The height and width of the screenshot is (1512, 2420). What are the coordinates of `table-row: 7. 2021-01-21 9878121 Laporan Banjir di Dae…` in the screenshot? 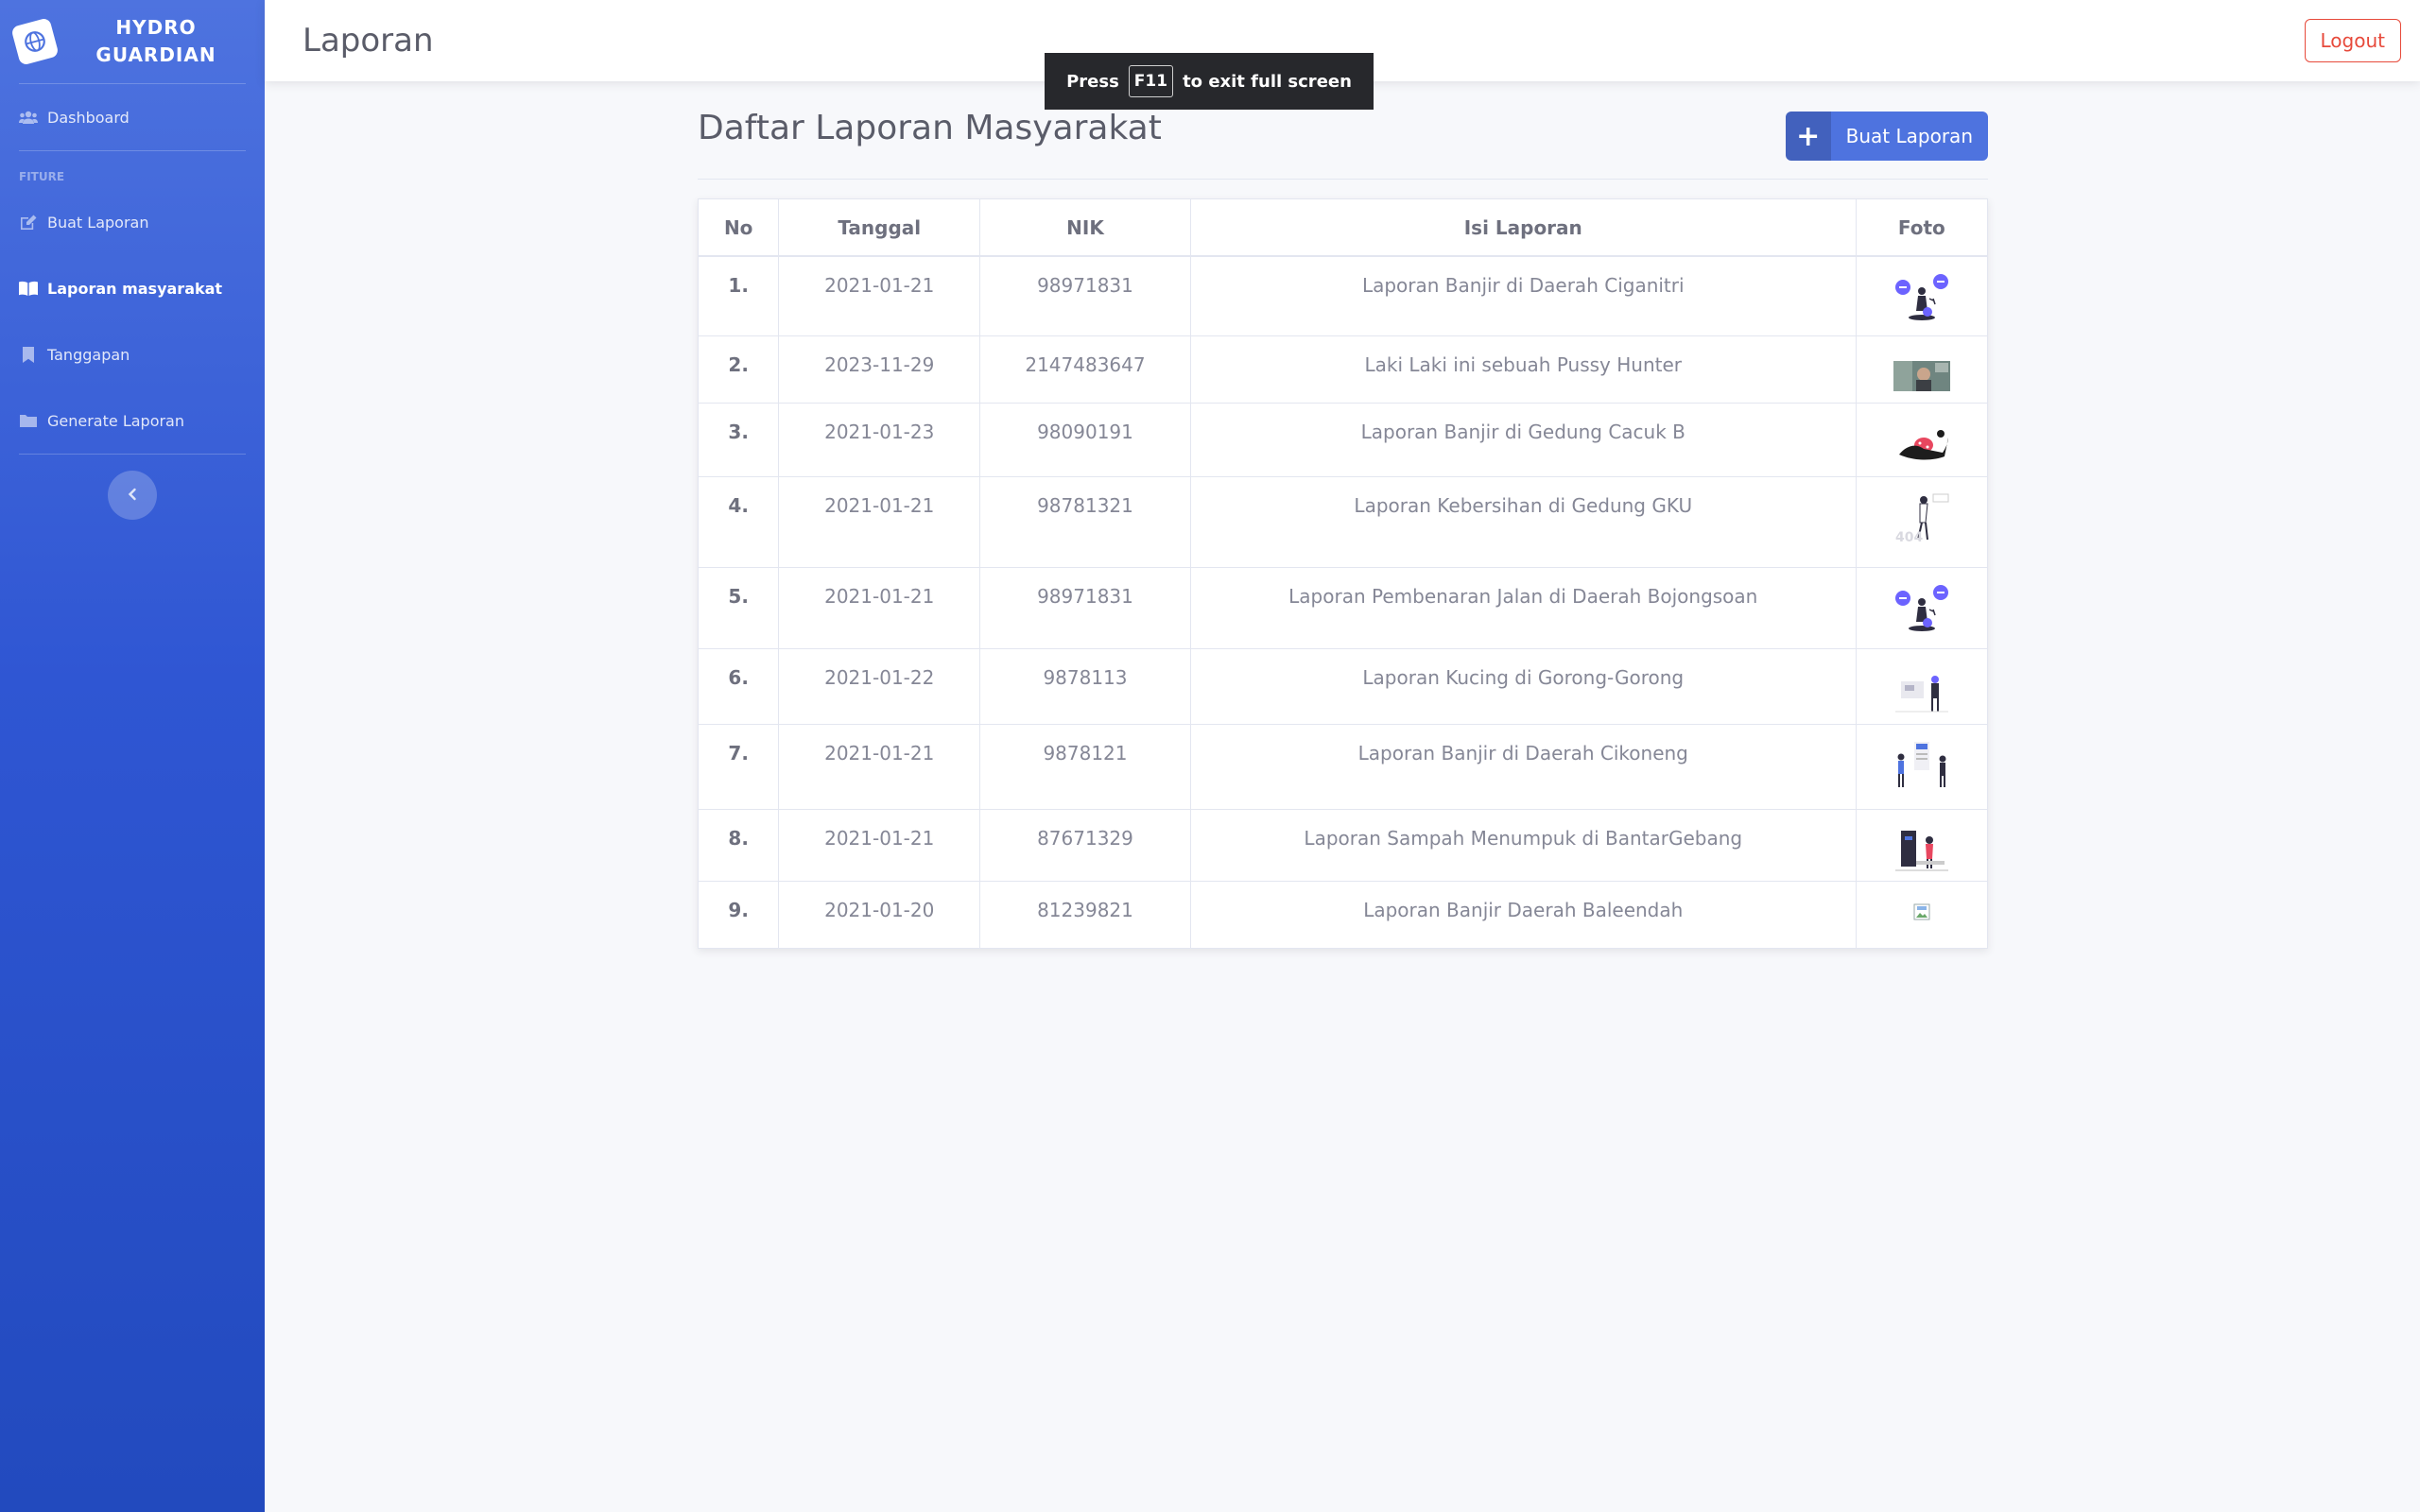 It's located at (1343, 766).